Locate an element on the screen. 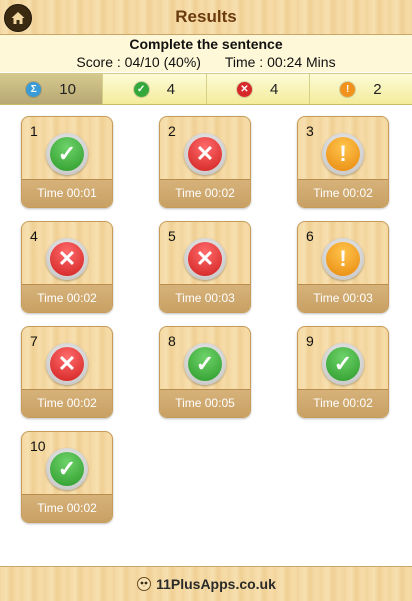 This screenshot has width=412, height=601. question-number: 7 is located at coordinates (34, 341).